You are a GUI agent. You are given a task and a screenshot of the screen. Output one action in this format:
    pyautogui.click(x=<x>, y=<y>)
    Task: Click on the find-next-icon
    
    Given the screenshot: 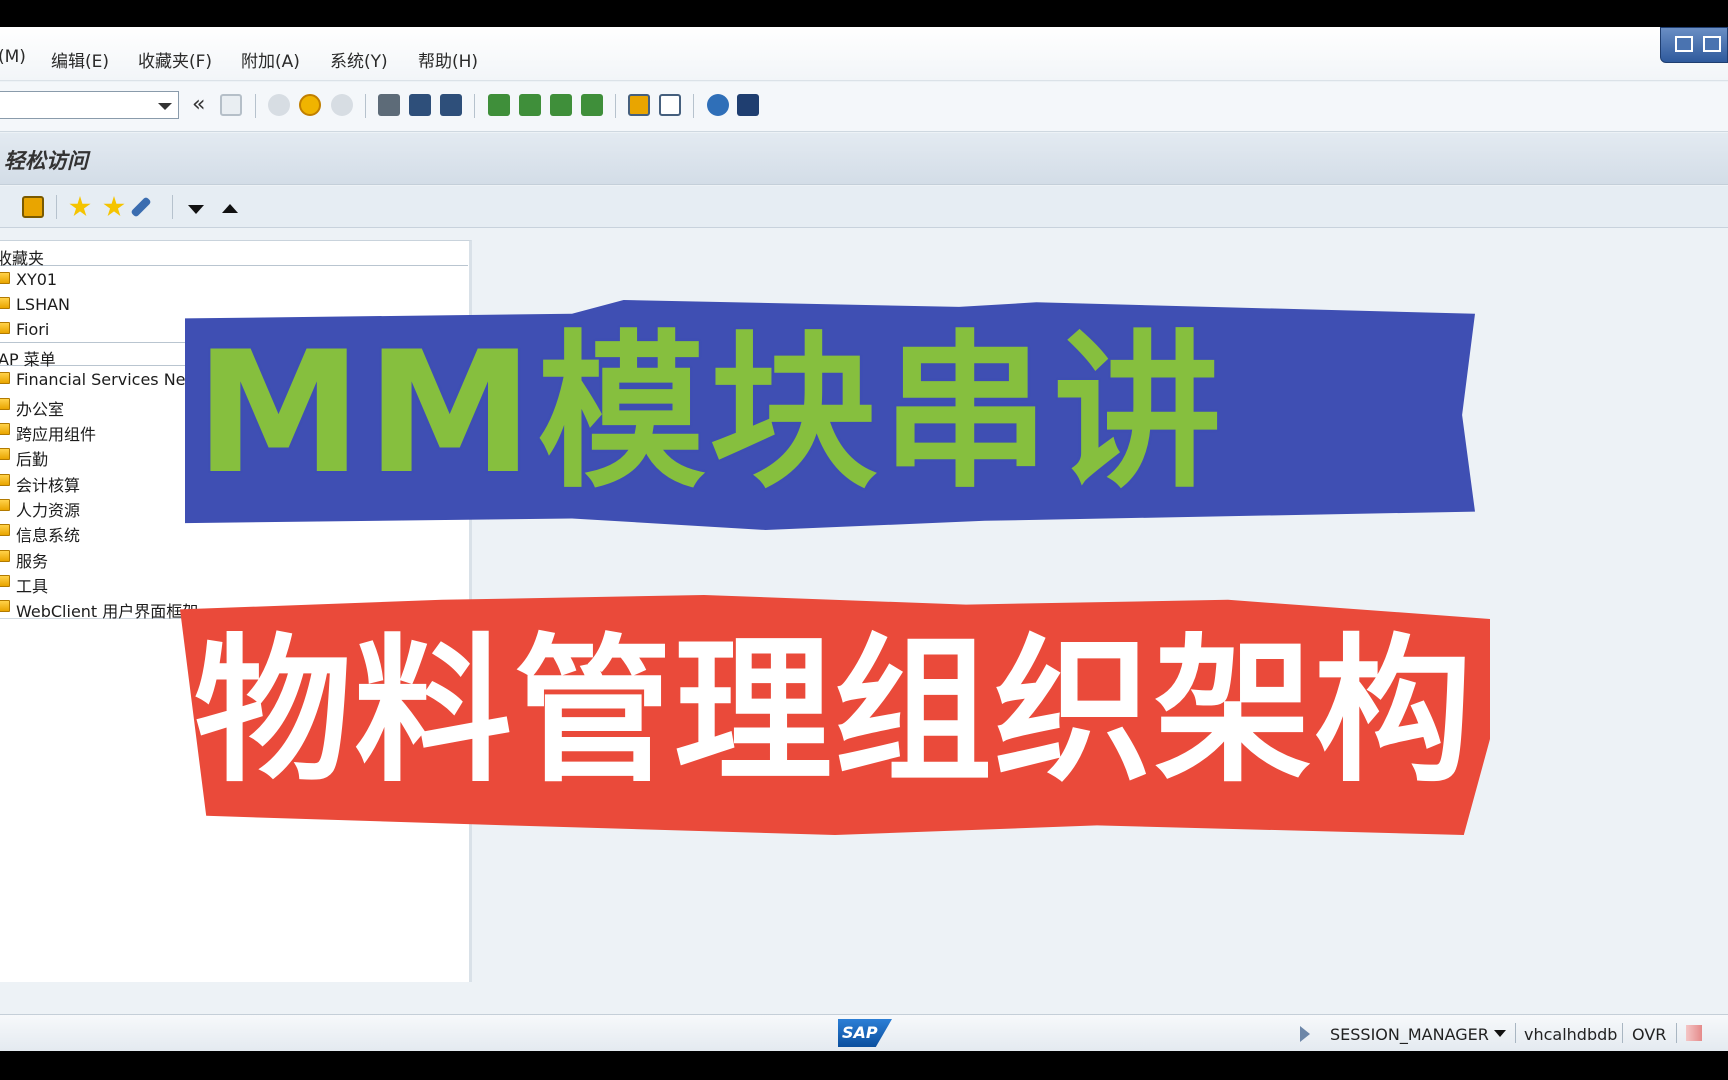 What is the action you would take?
    pyautogui.click(x=451, y=105)
    